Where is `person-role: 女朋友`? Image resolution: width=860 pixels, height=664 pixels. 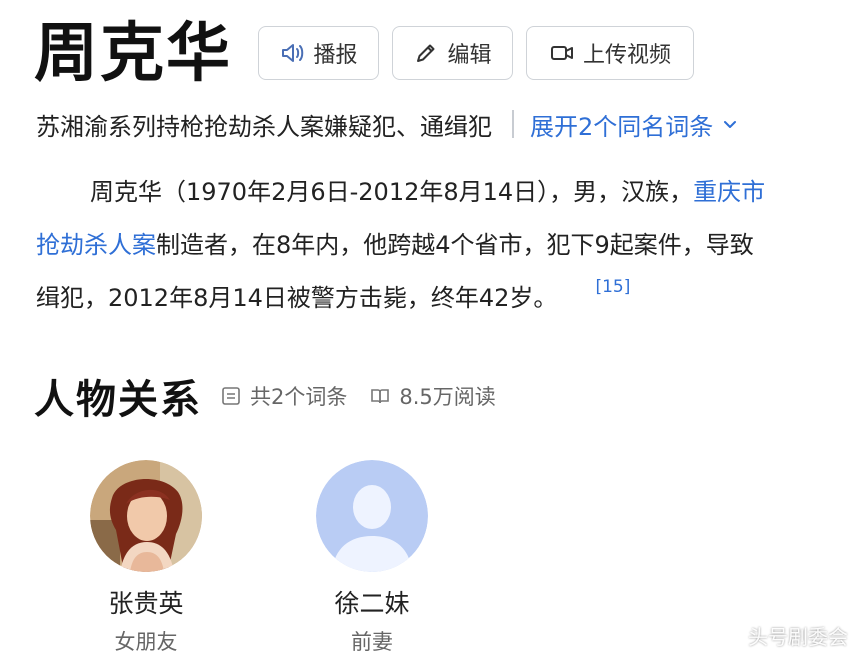
person-role: 女朋友 is located at coordinates (146, 642).